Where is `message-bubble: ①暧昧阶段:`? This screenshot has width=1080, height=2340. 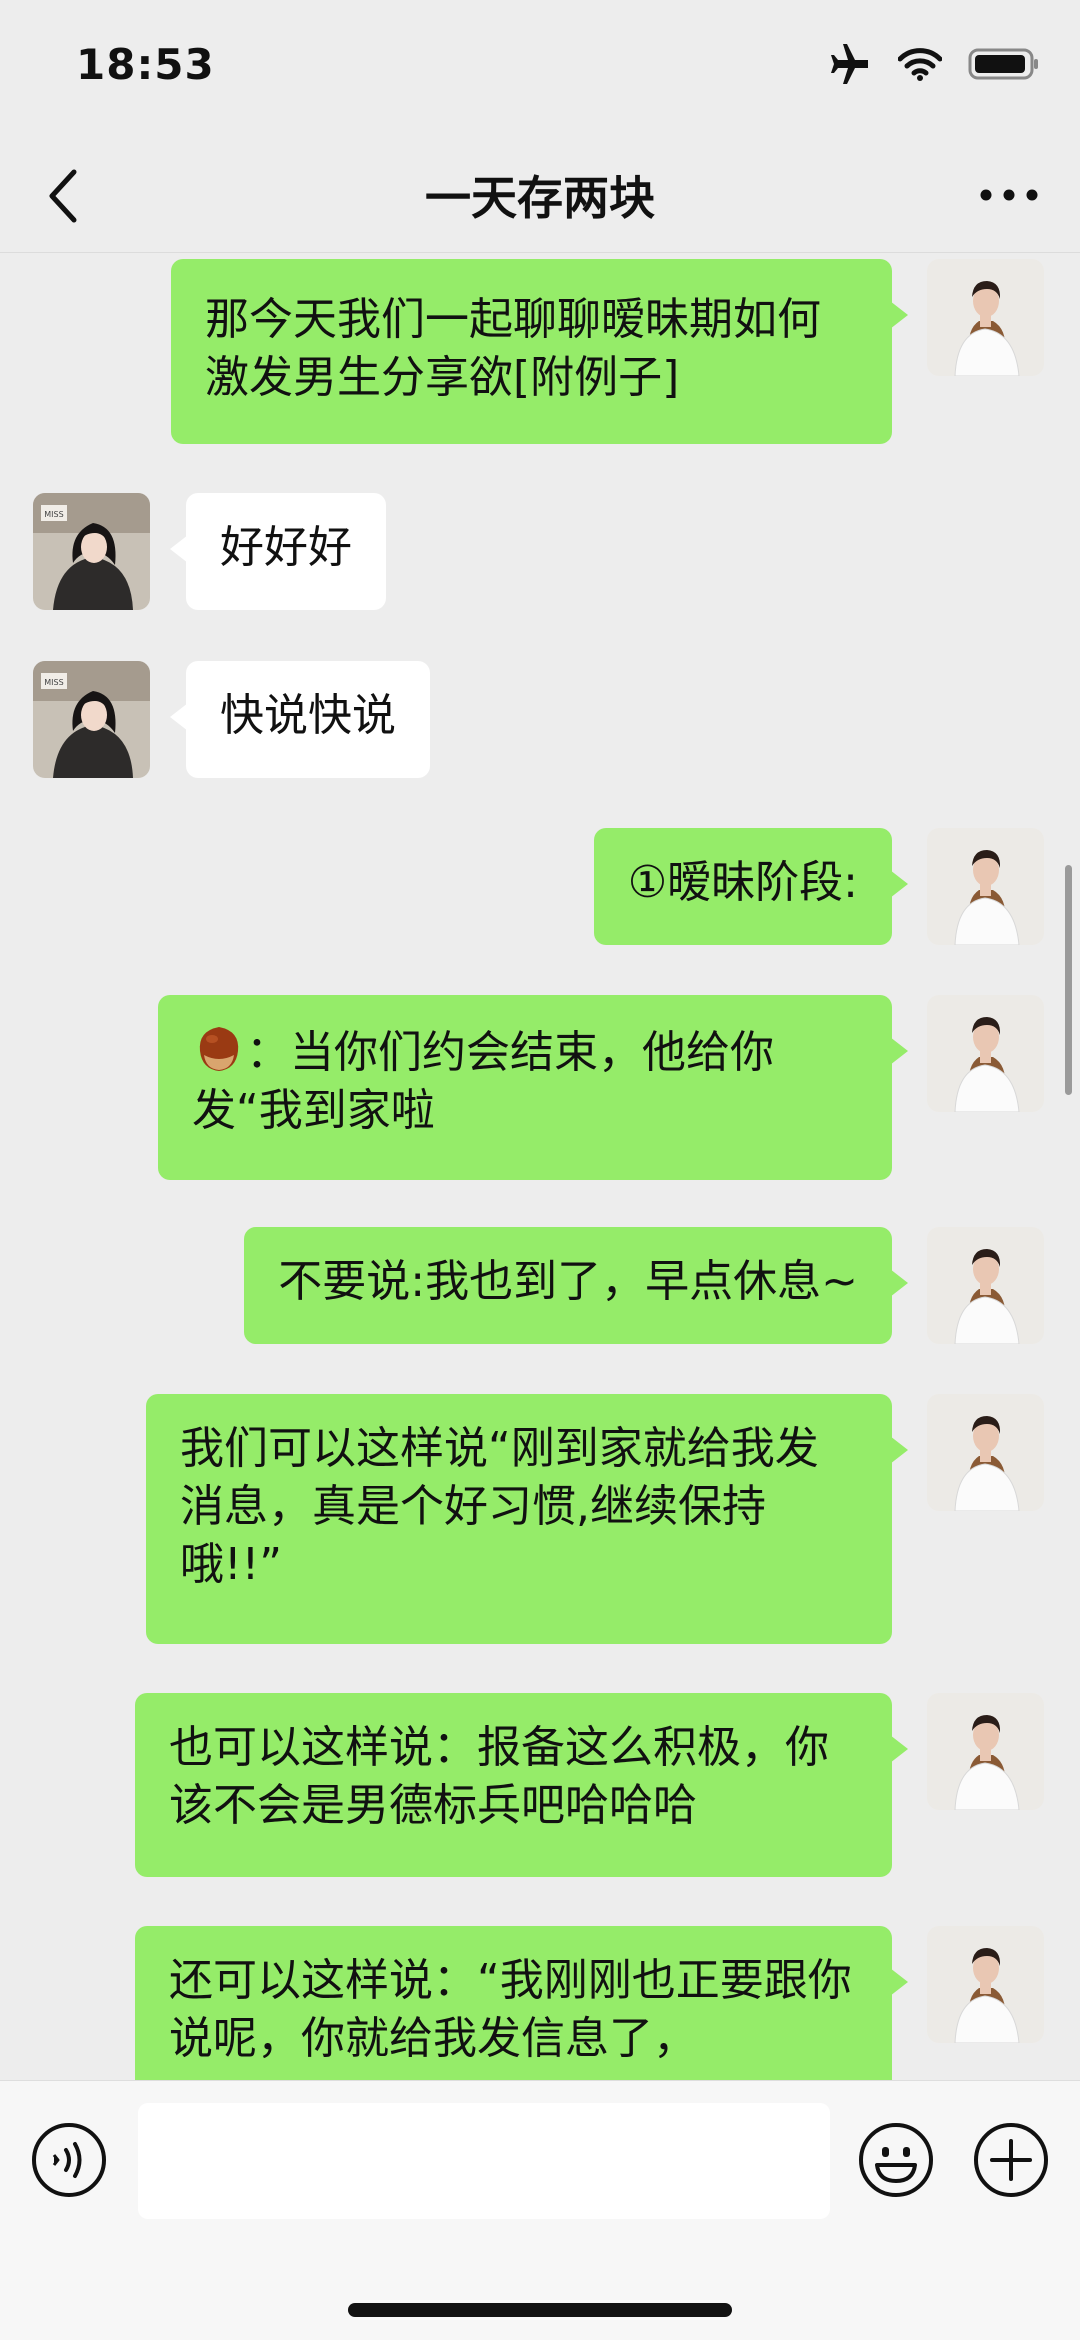 message-bubble: ①暧昧阶段: is located at coordinates (751, 886).